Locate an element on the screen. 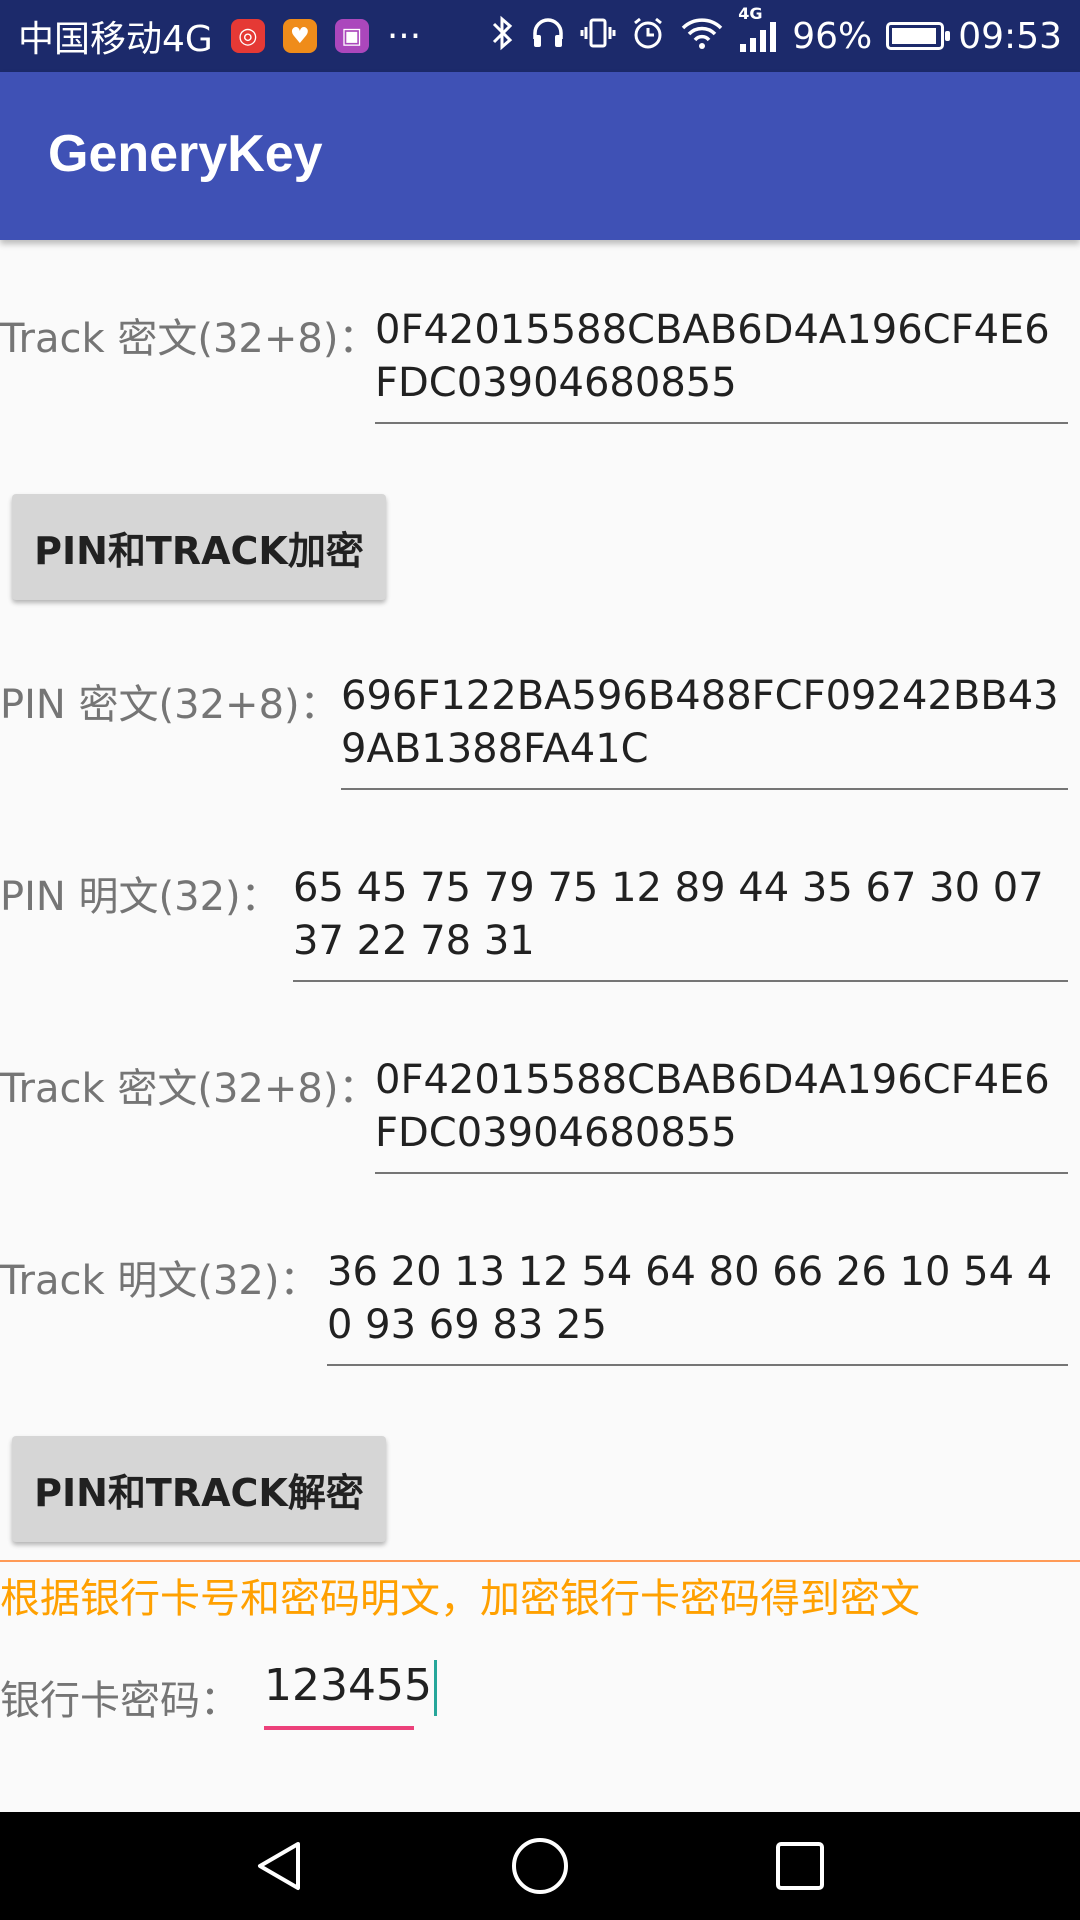 The width and height of the screenshot is (1080, 1920). battery-icon is located at coordinates (918, 36).